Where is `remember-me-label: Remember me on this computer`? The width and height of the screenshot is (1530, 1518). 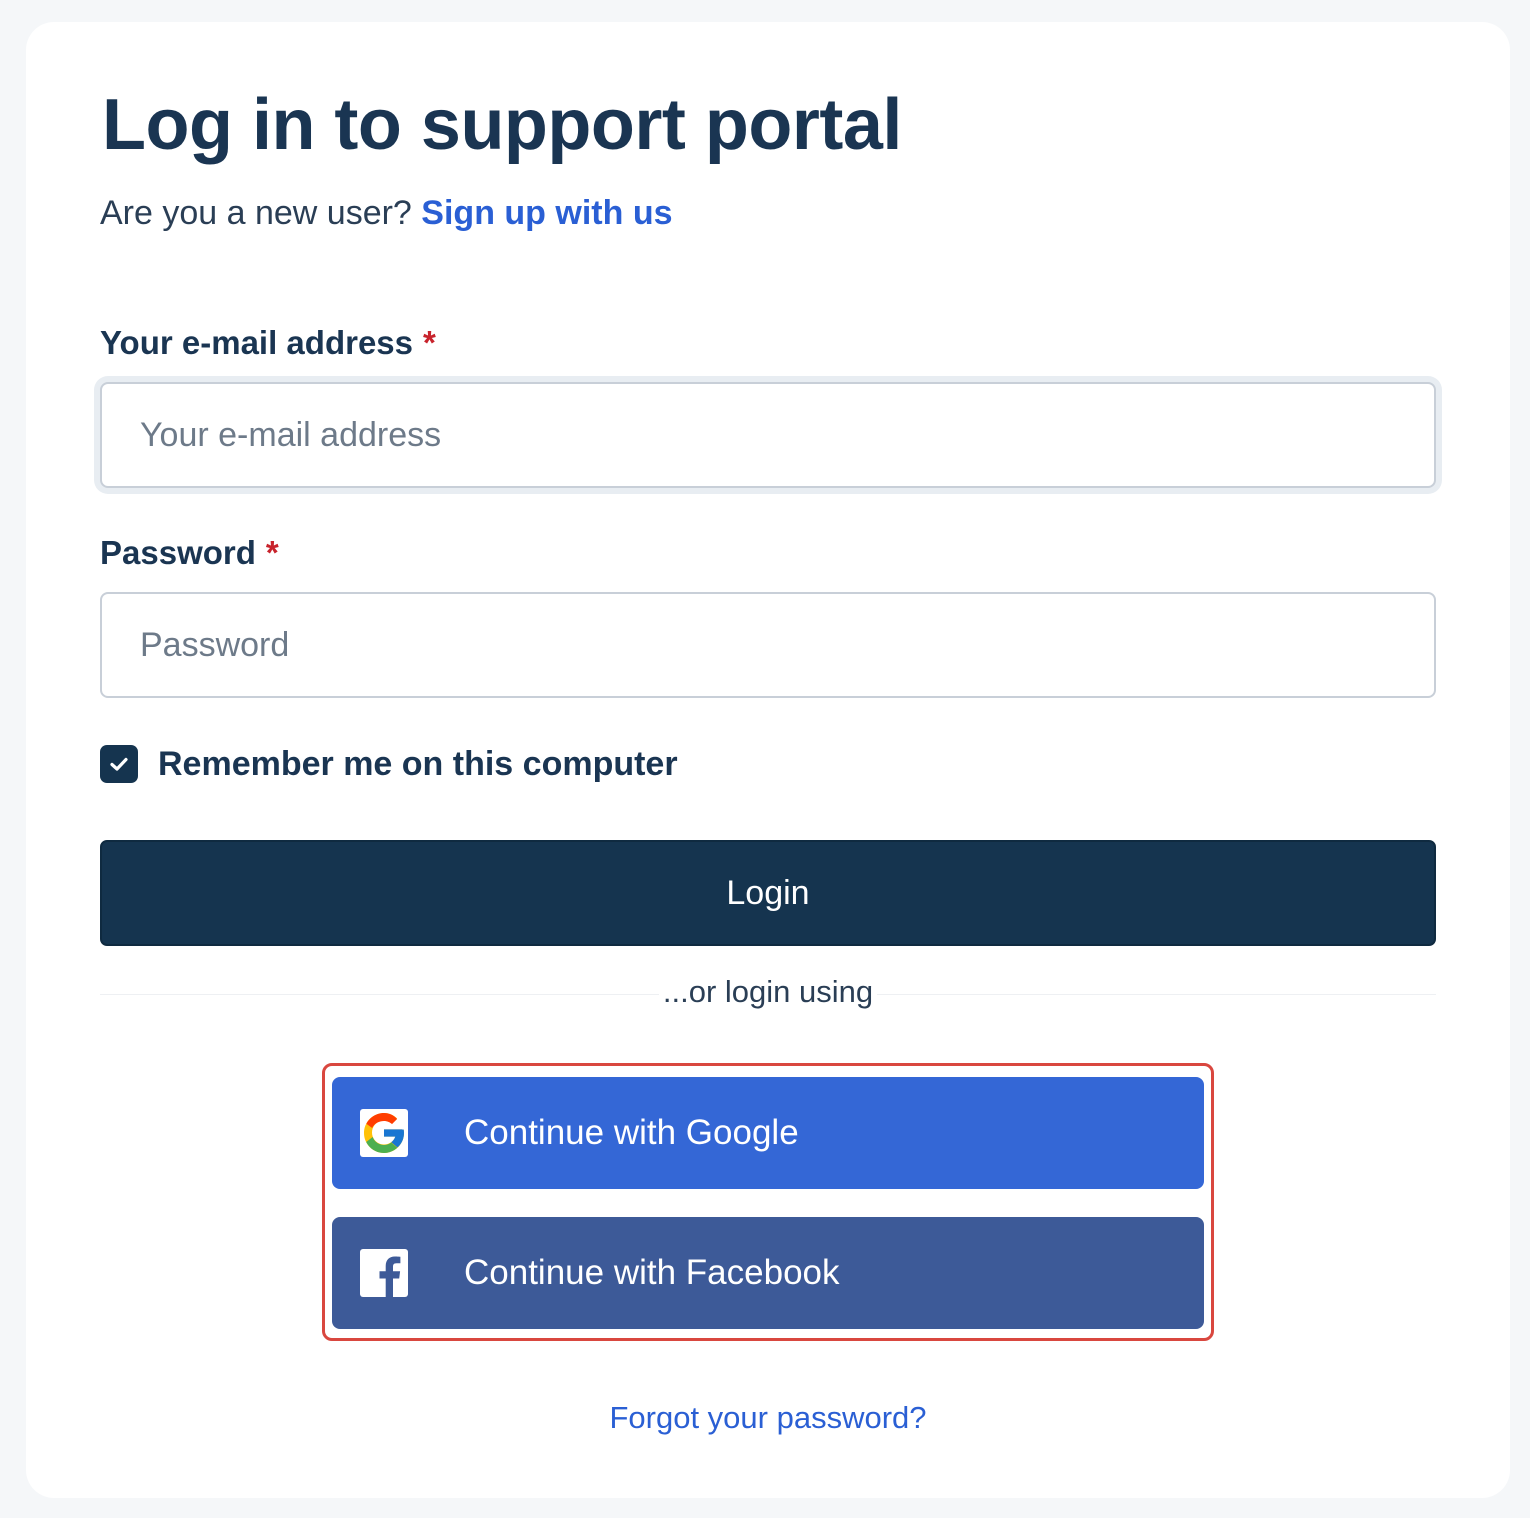
remember-me-label: Remember me on this computer is located at coordinates (418, 763).